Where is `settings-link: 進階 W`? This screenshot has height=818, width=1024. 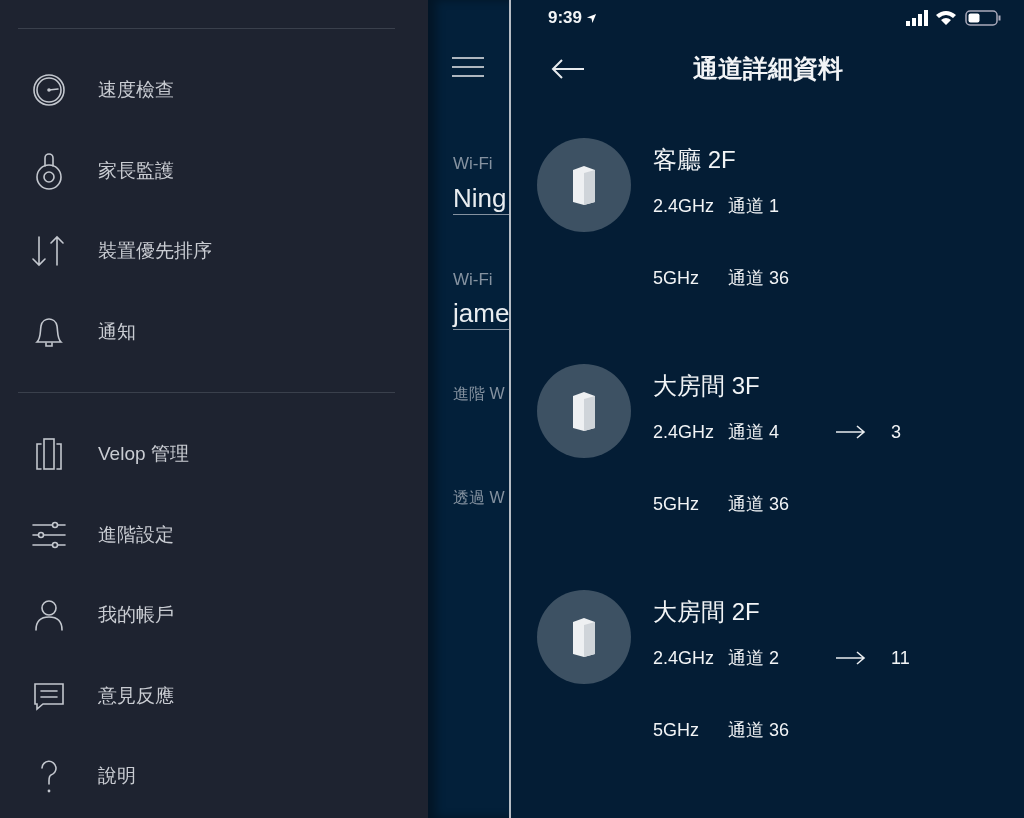
settings-link: 進階 W is located at coordinates (481, 394).